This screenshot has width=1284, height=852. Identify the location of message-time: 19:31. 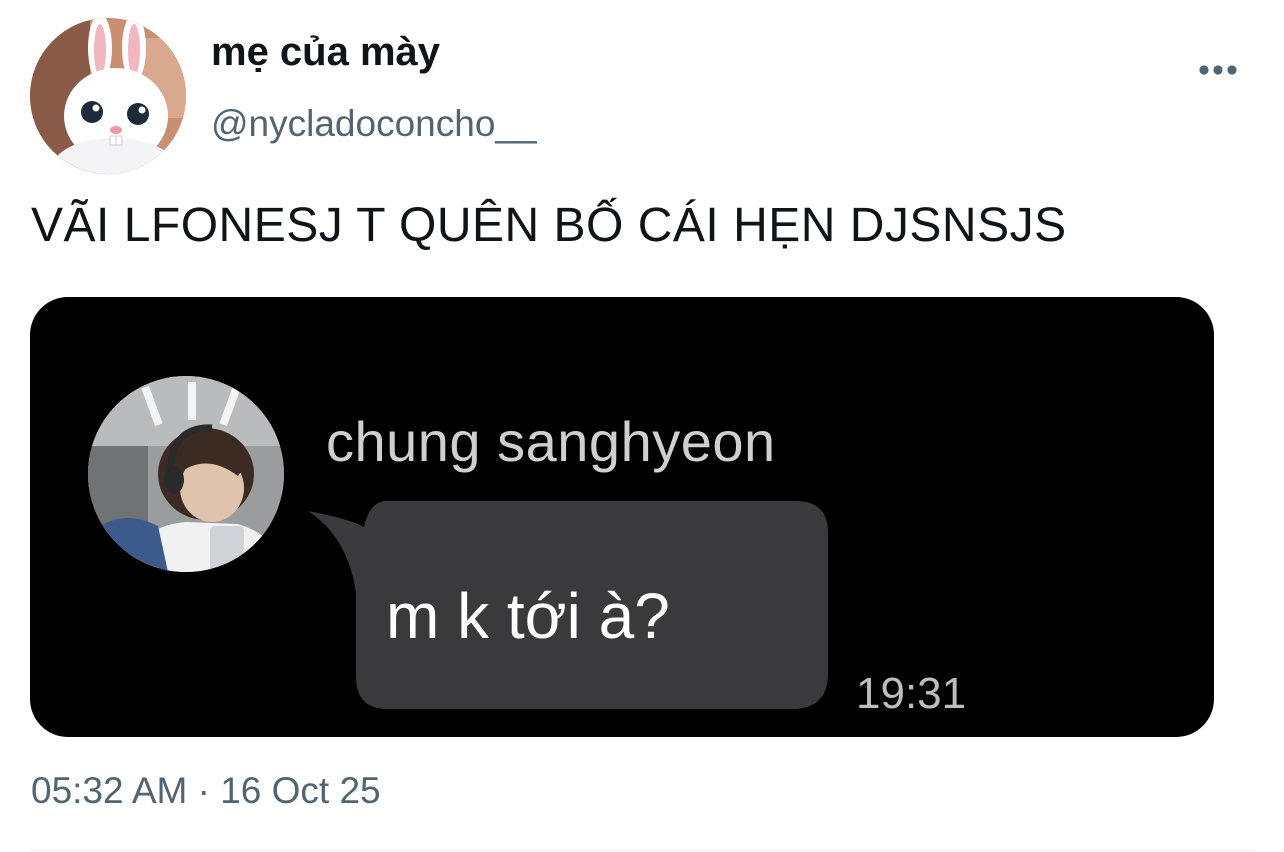
(911, 693).